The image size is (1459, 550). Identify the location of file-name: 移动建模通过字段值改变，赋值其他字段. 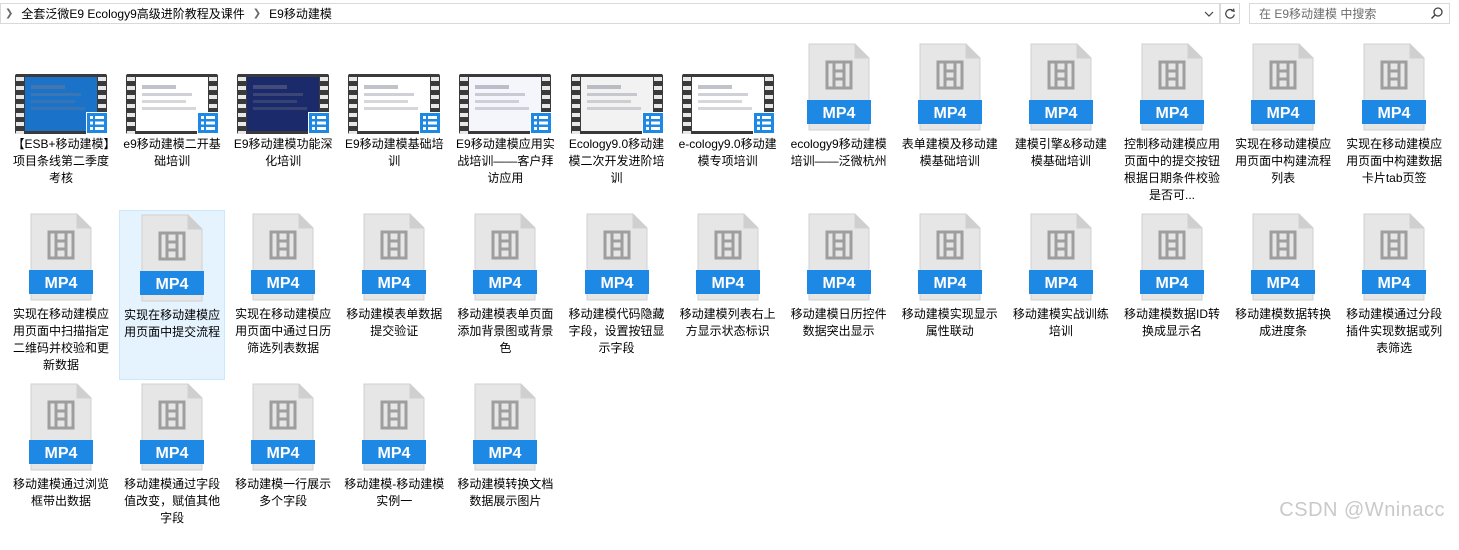
(172, 501).